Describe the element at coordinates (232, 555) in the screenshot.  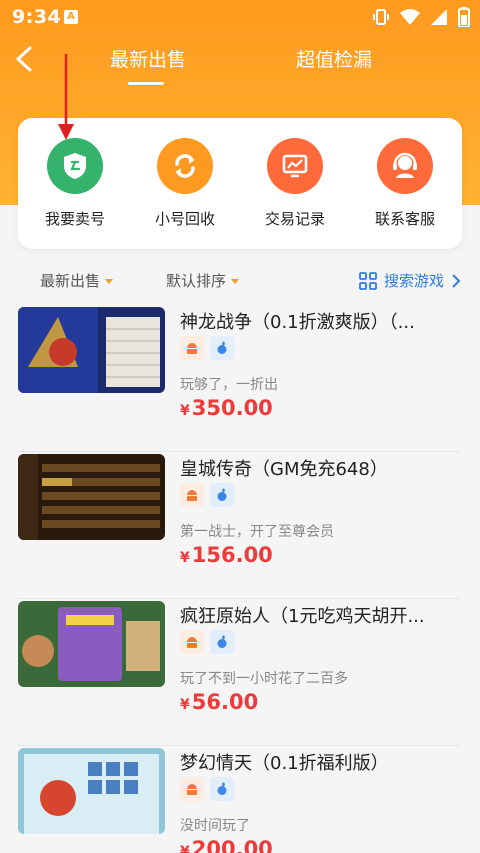
I see `price-value: 156.00` at that location.